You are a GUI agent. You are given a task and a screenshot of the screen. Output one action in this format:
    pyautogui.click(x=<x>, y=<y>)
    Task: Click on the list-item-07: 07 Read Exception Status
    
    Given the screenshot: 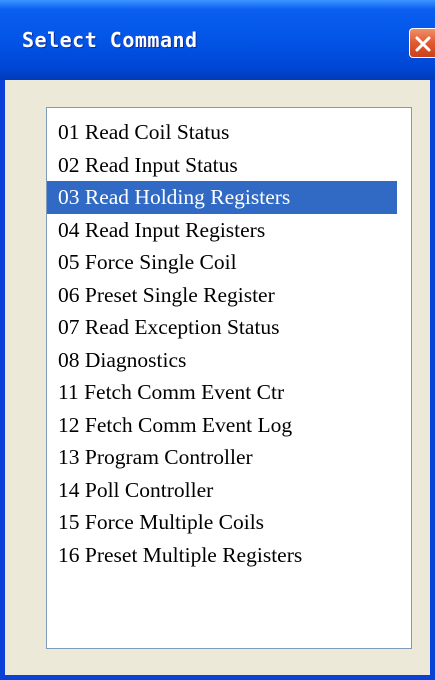 What is the action you would take?
    pyautogui.click(x=229, y=327)
    